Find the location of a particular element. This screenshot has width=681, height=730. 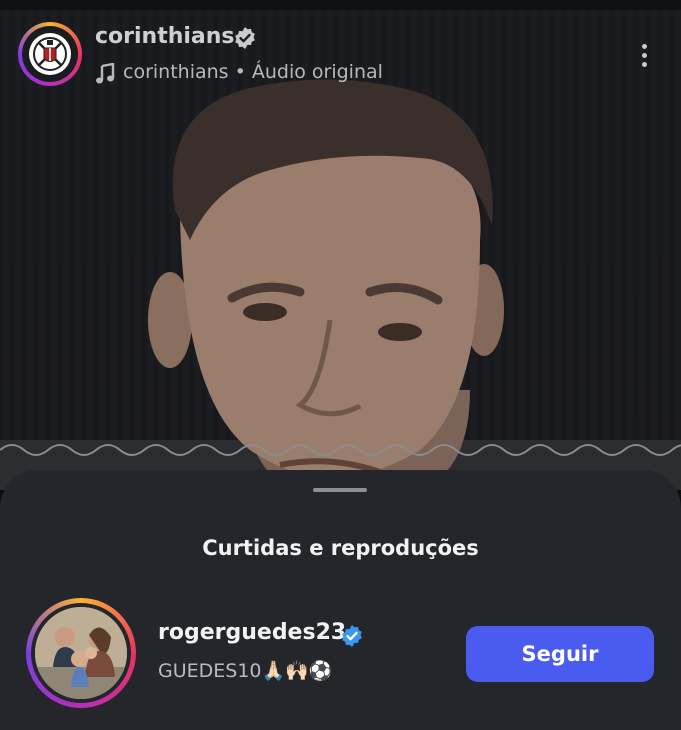

account-name: corinthians is located at coordinates (165, 36).